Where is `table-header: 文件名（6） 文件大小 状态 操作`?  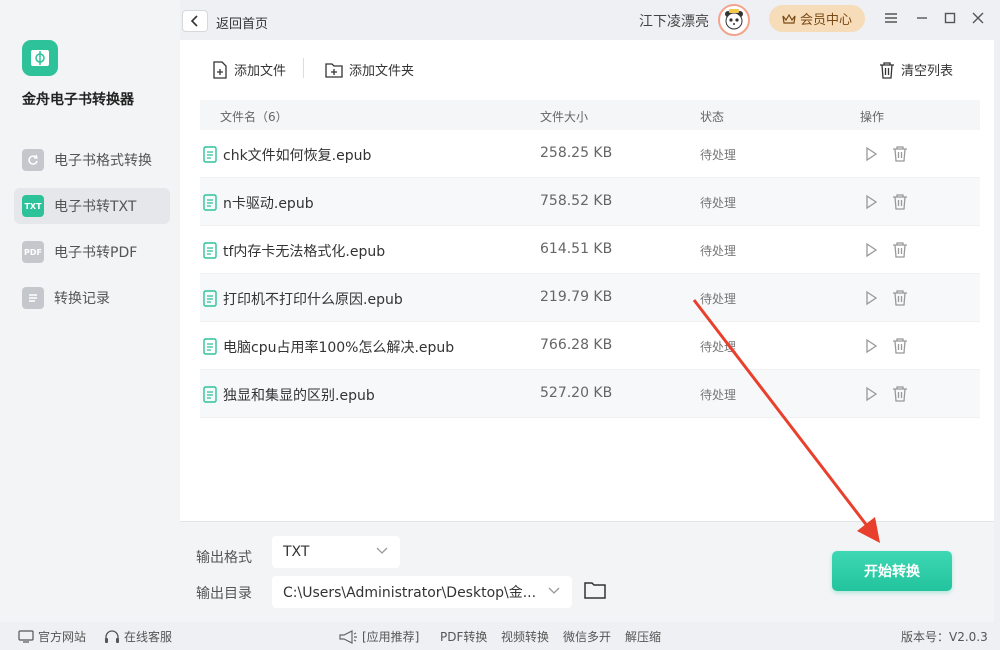 table-header: 文件名（6） 文件大小 状态 操作 is located at coordinates (590, 115).